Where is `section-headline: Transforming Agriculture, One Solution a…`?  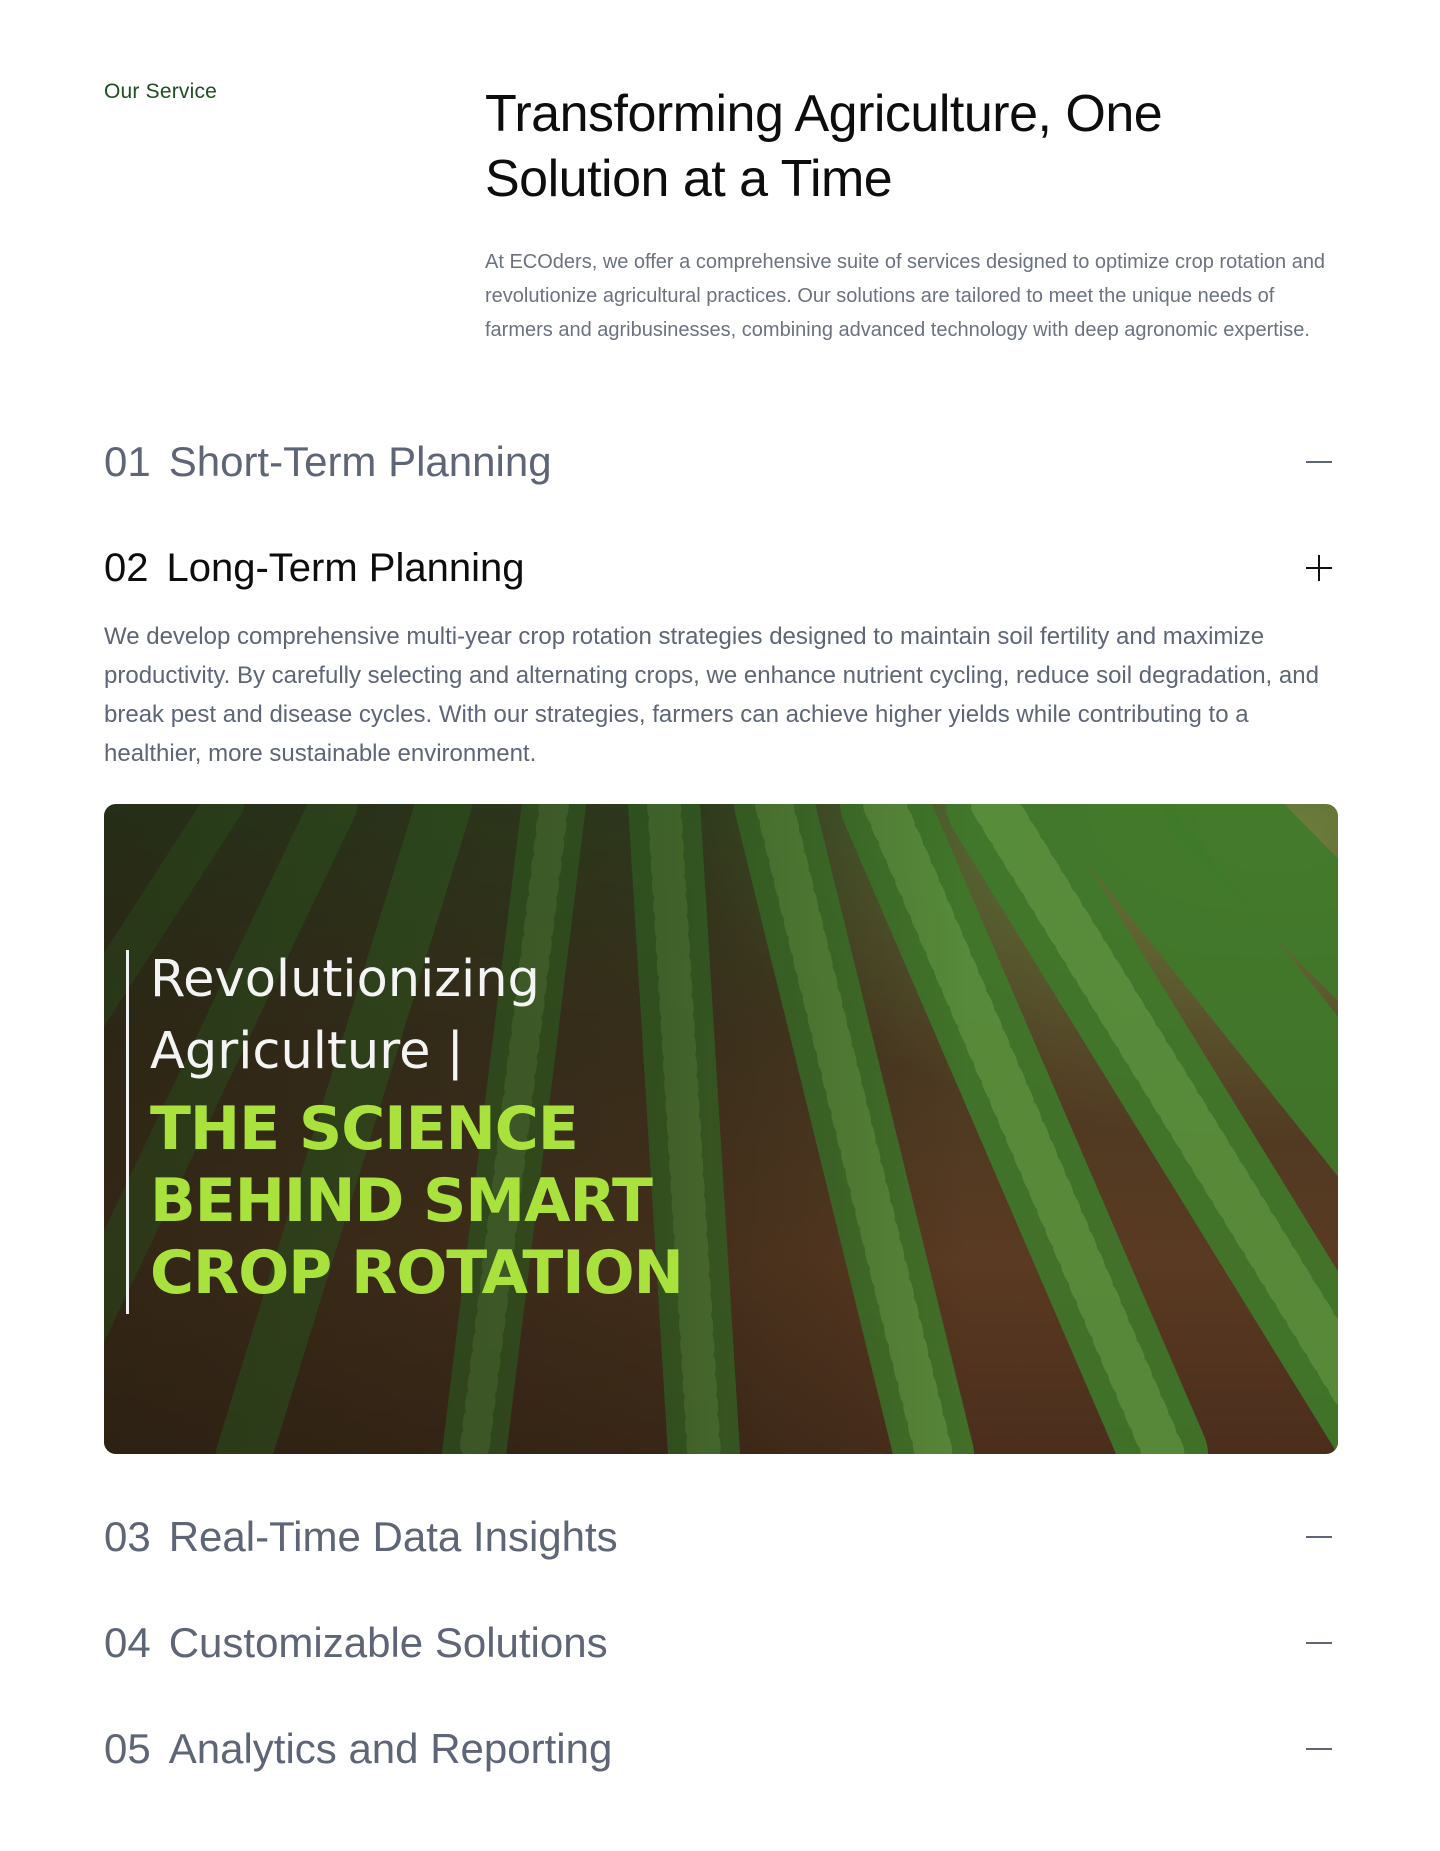 section-headline: Transforming Agriculture, One Solution a… is located at coordinates (905, 147).